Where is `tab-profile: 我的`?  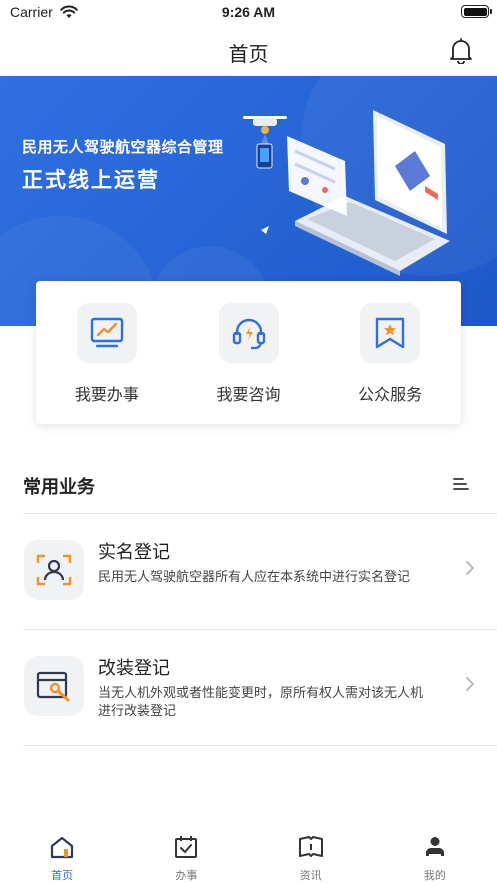 tab-profile: 我的 is located at coordinates (435, 856).